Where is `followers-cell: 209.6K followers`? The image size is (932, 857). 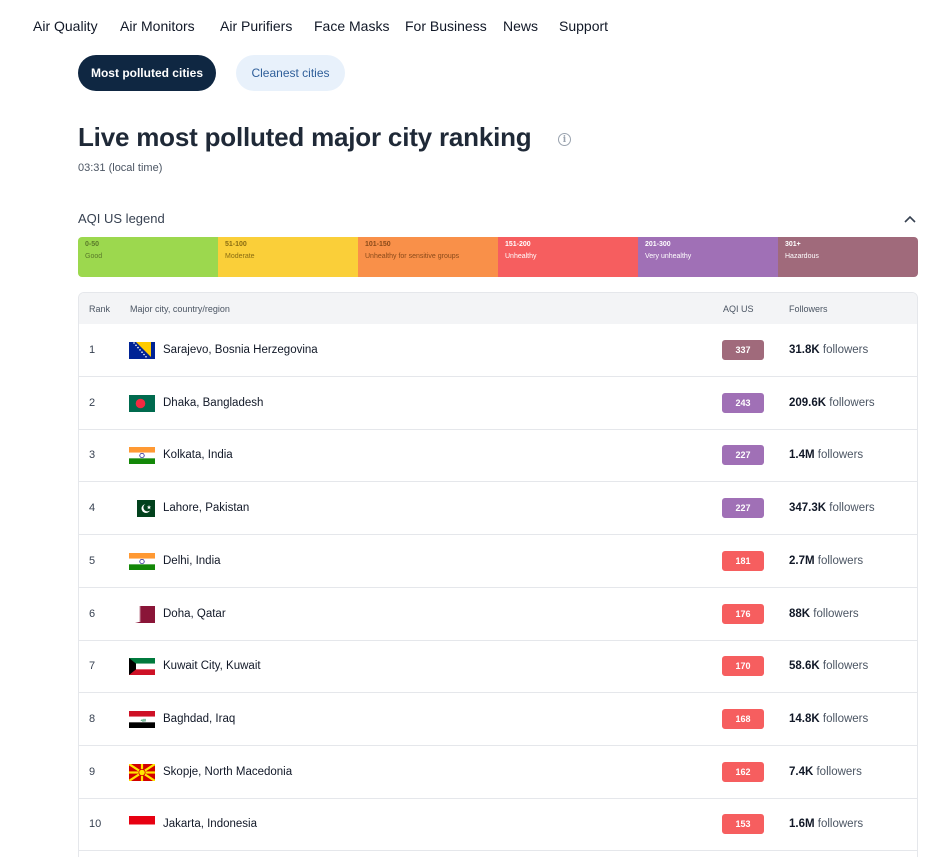 followers-cell: 209.6K followers is located at coordinates (832, 403).